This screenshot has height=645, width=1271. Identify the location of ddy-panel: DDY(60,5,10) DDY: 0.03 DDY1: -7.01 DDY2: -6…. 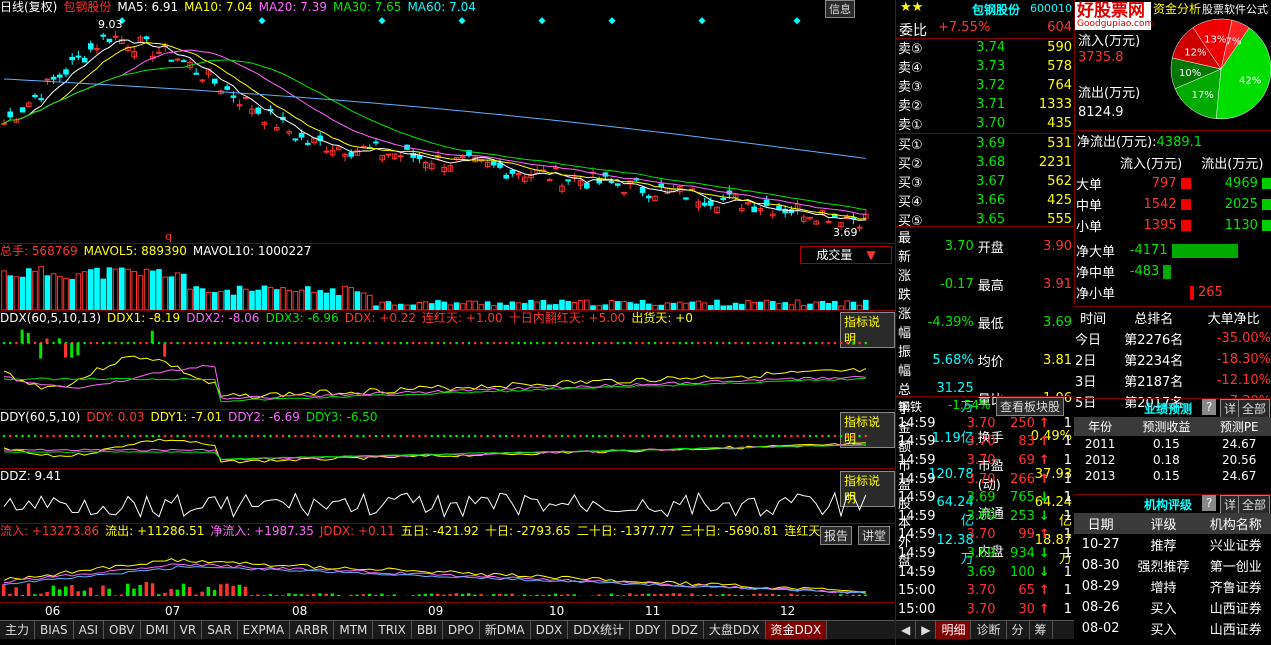
(447, 439).